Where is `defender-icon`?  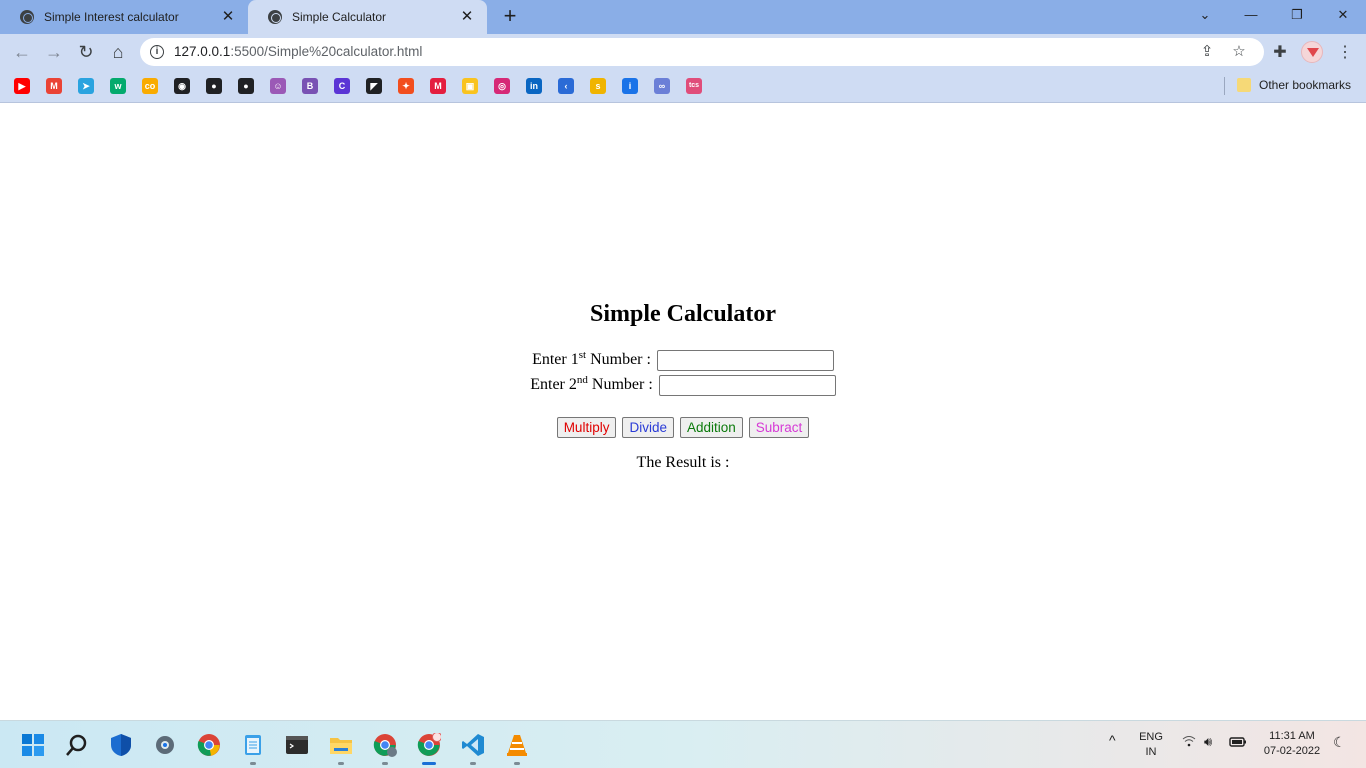
defender-icon is located at coordinates (121, 745).